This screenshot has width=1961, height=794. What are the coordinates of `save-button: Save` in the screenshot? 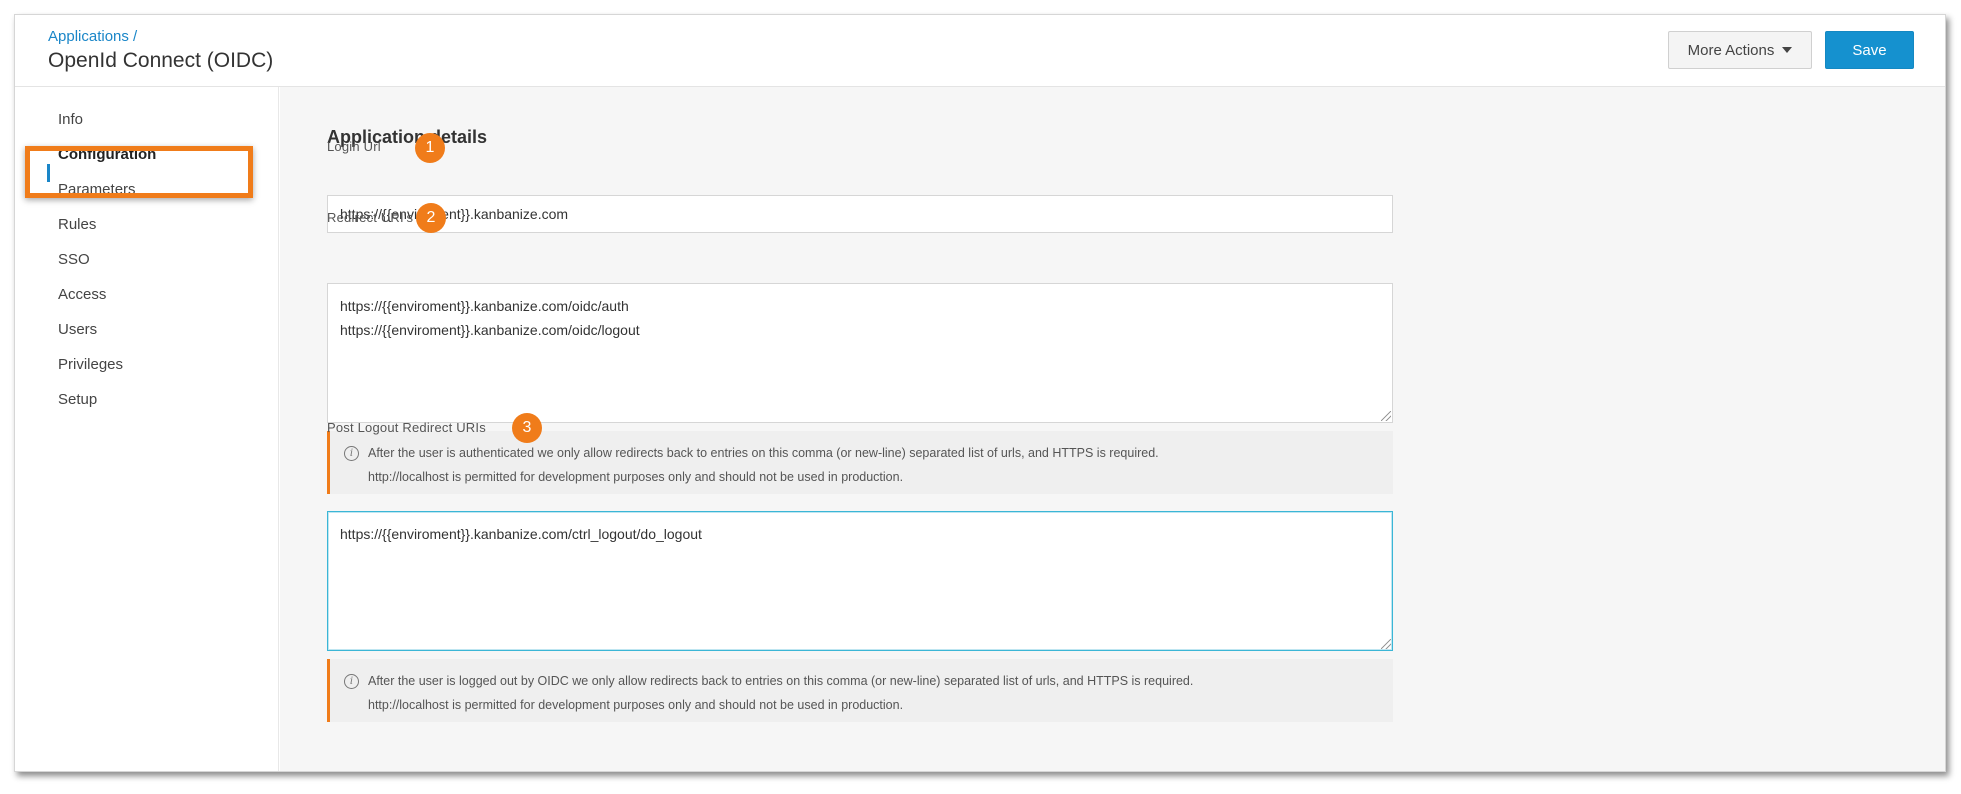 It's located at (1869, 50).